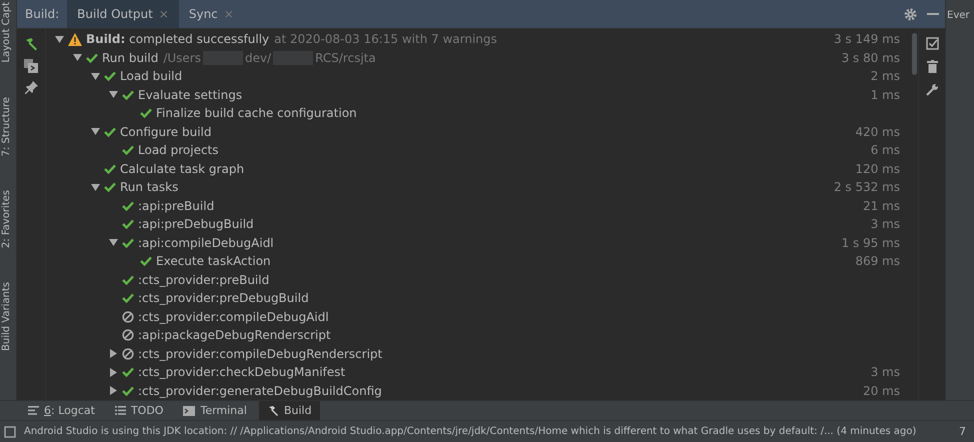 This screenshot has height=442, width=974. Describe the element at coordinates (289, 410) in the screenshot. I see `tool-window-tab: Build` at that location.